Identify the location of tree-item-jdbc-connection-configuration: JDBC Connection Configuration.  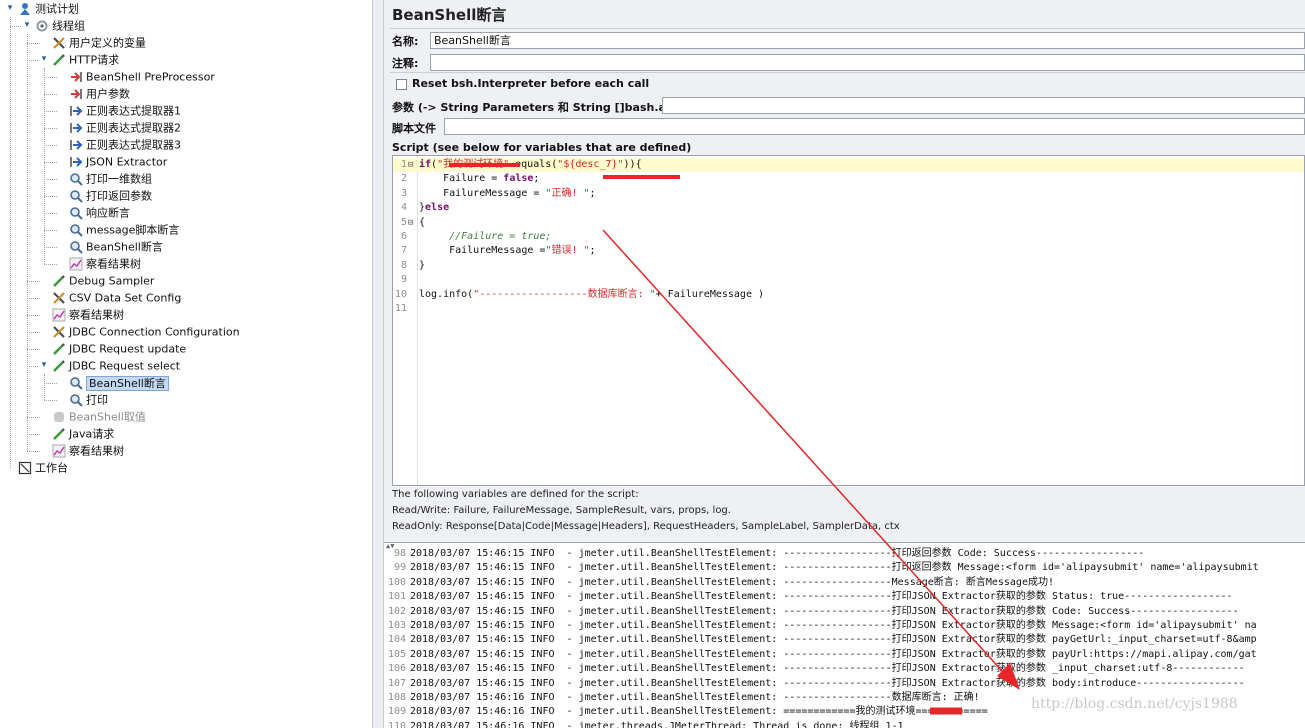
(146, 331).